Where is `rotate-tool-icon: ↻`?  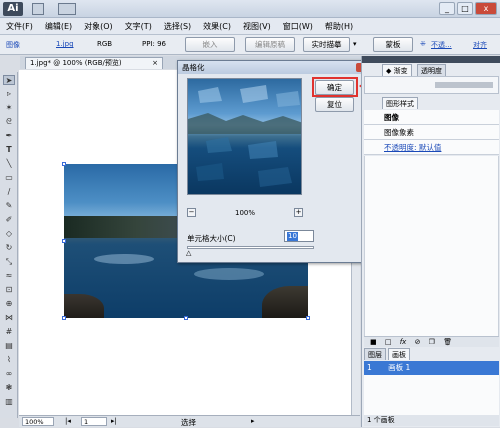 rotate-tool-icon: ↻ is located at coordinates (9, 248).